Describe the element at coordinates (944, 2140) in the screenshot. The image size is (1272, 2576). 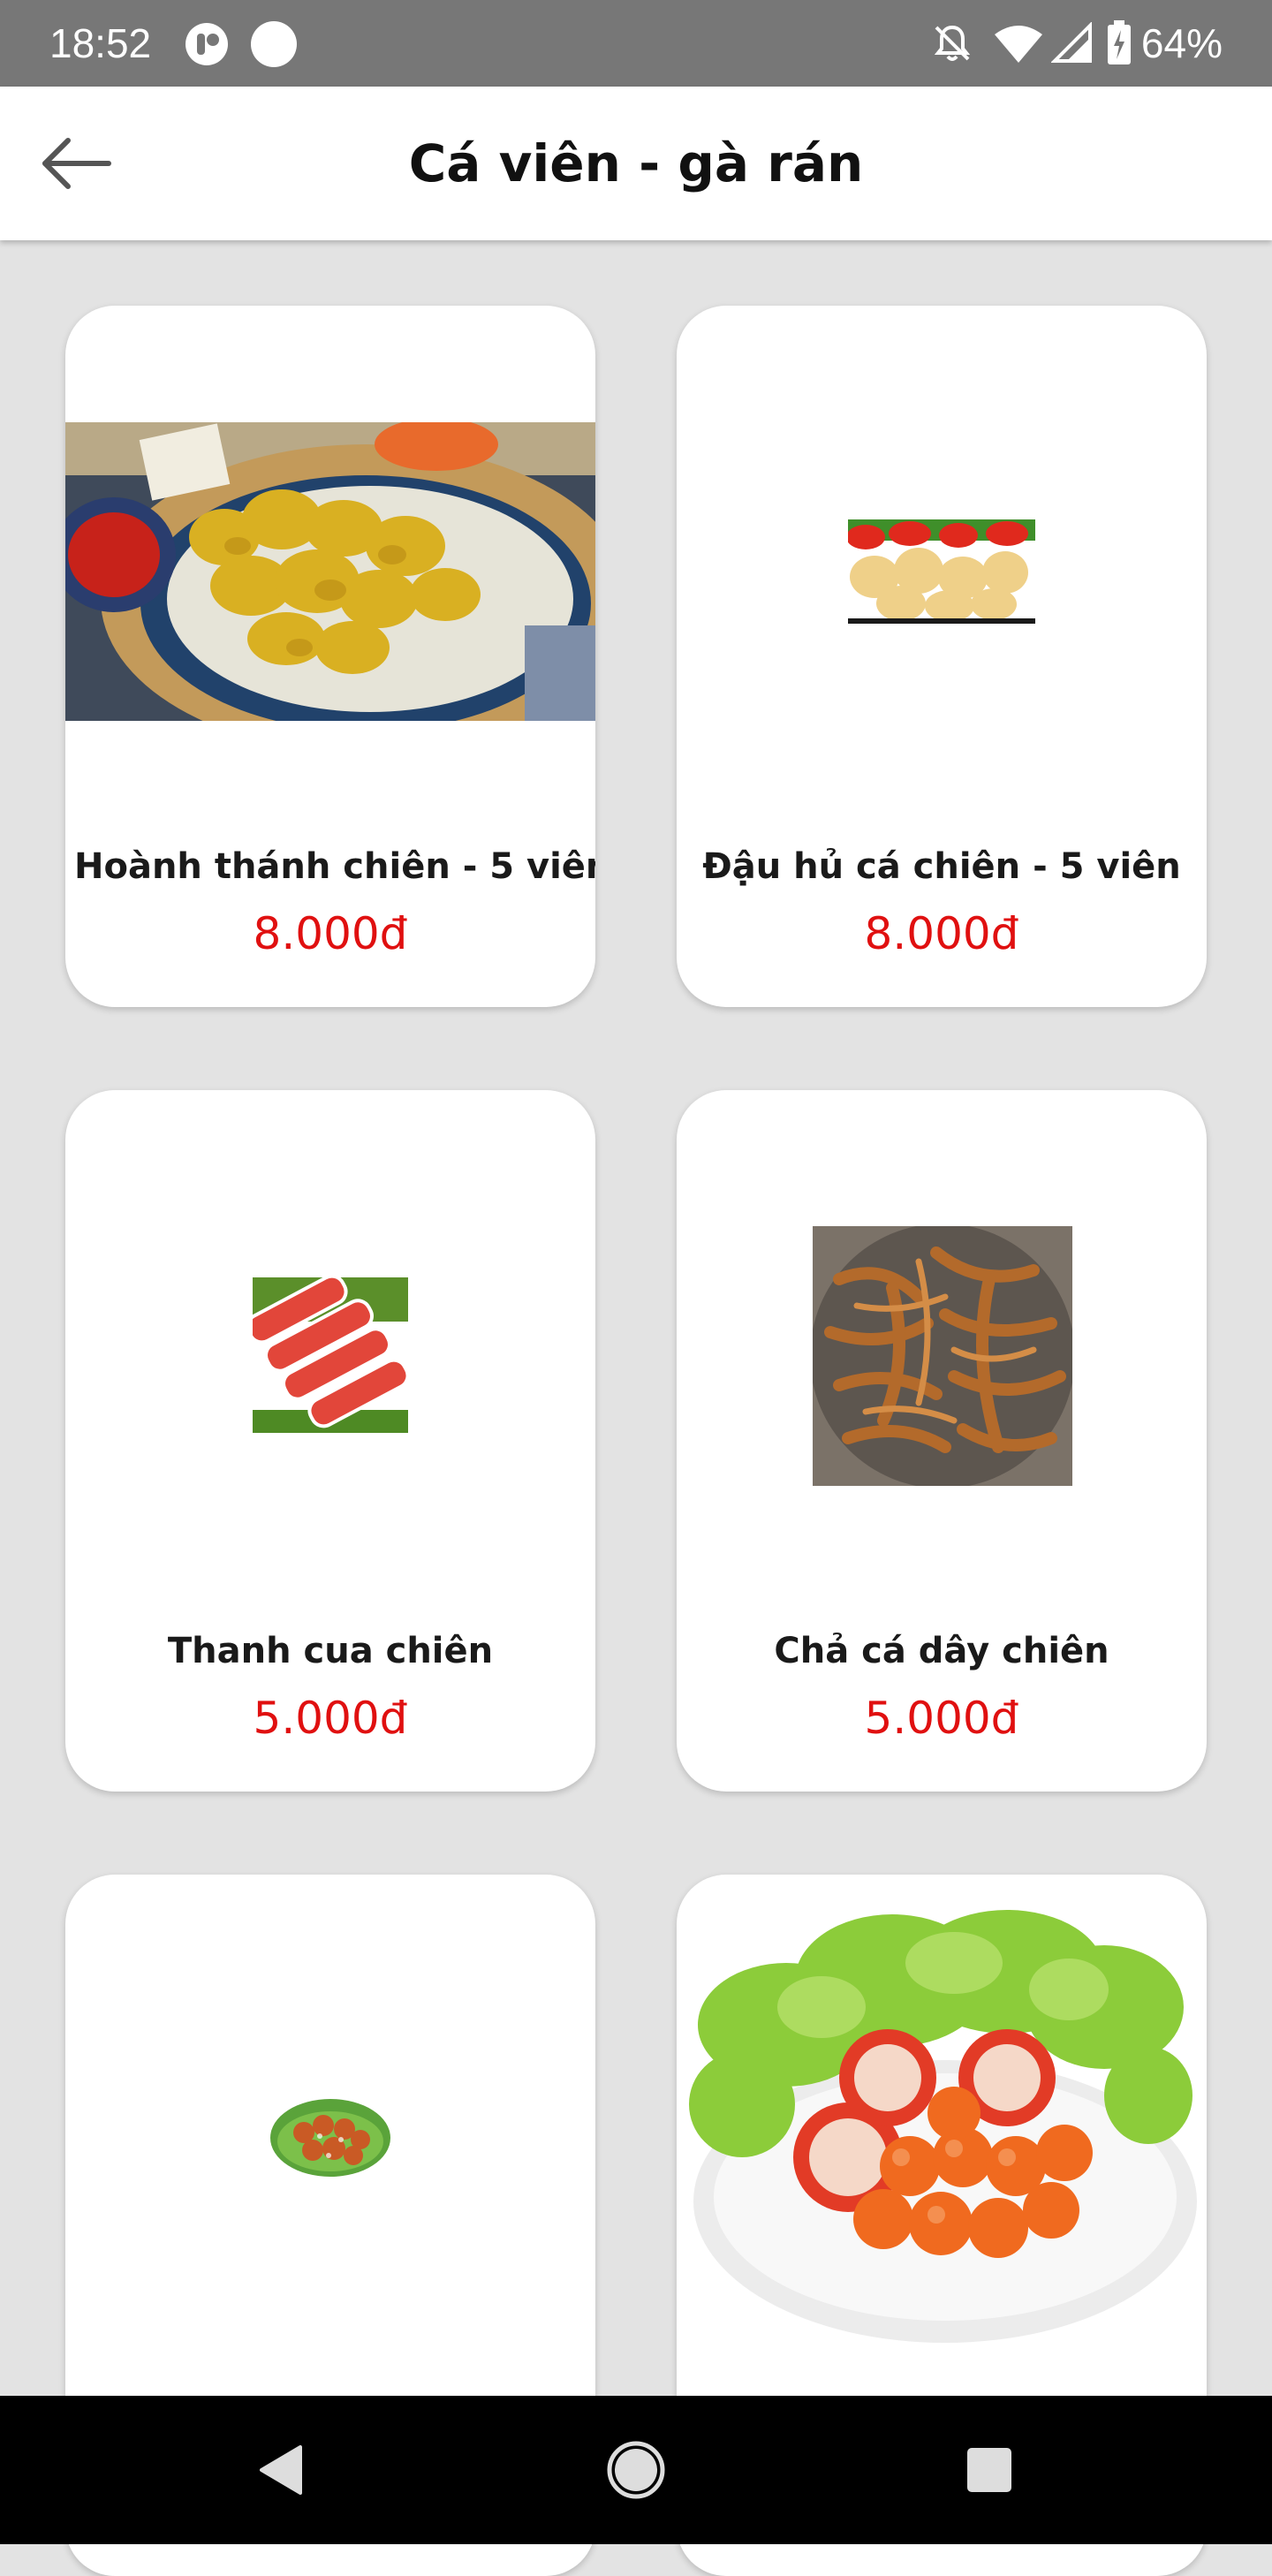
I see `product-image-fried-fish-balls` at that location.